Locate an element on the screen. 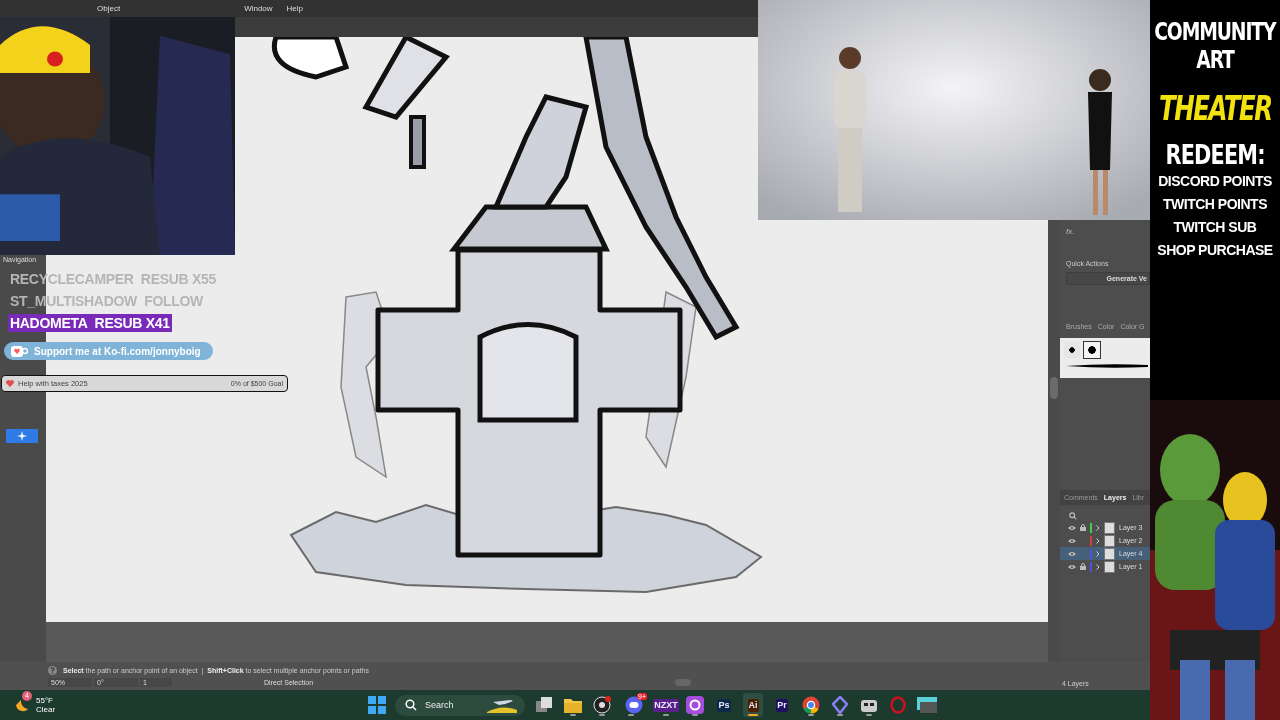 The width and height of the screenshot is (1280, 720). taskbar-app: Ai is located at coordinates (753, 705).